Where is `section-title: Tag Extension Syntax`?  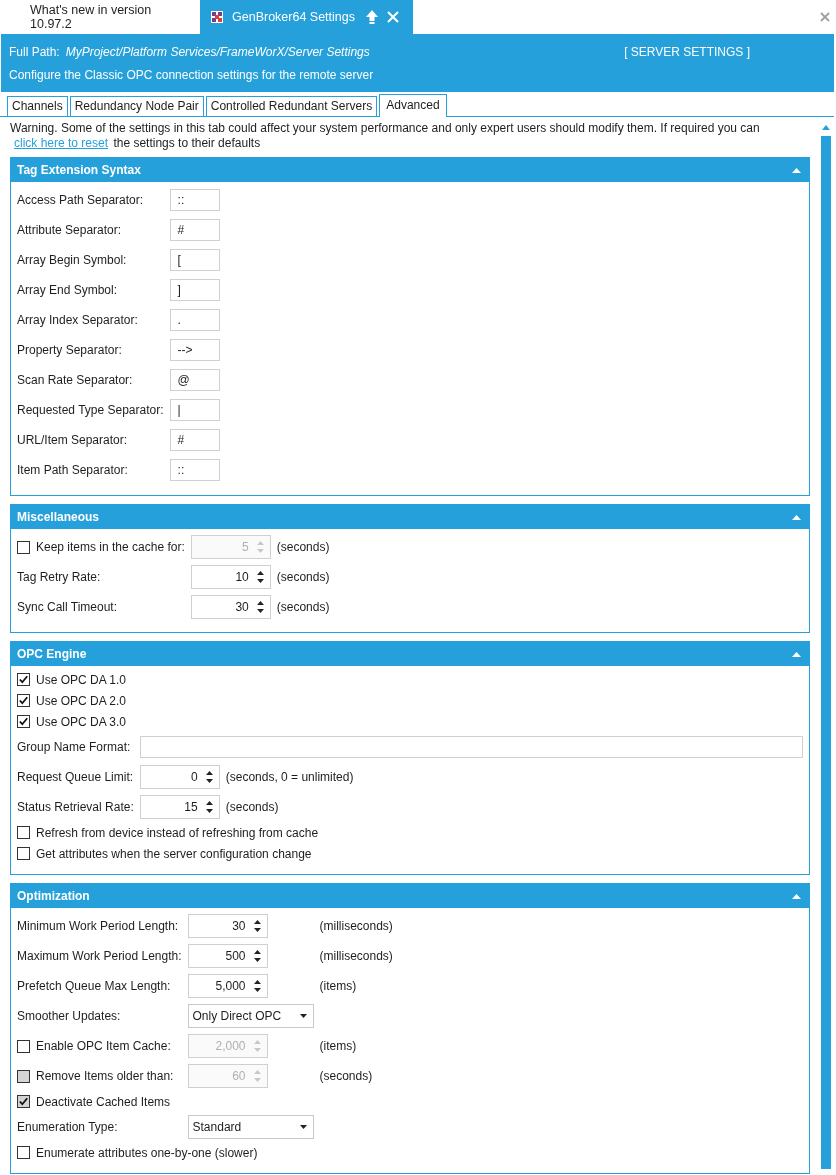 section-title: Tag Extension Syntax is located at coordinates (79, 170).